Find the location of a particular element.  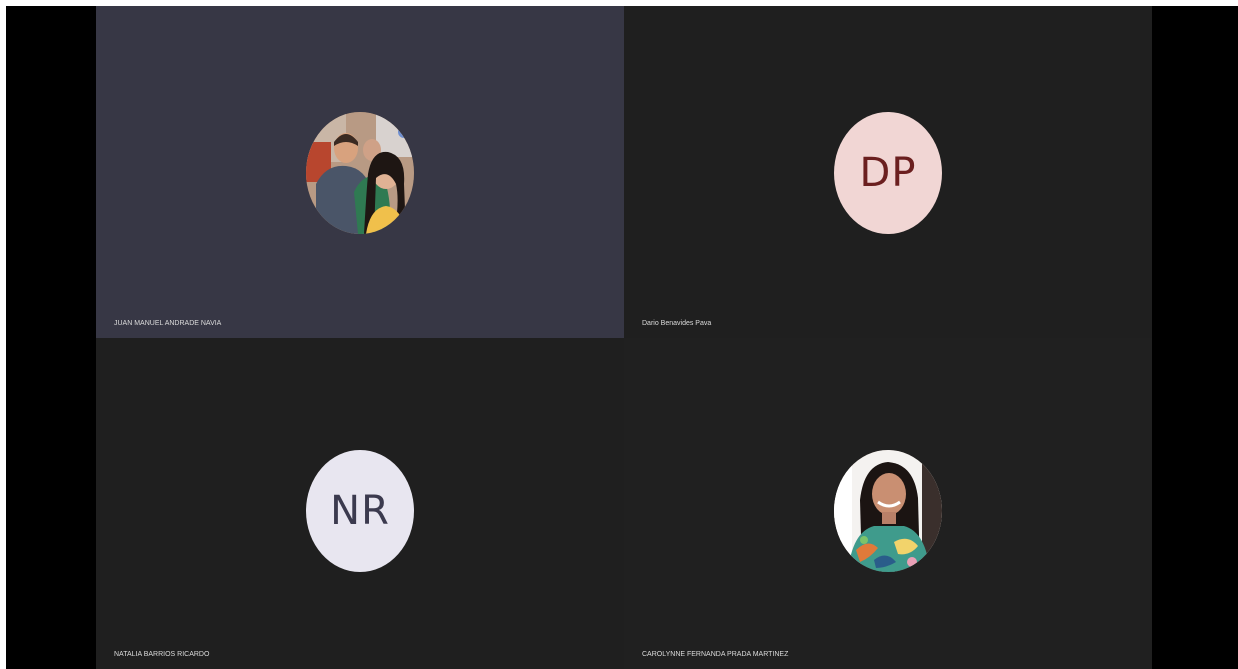

avatar-initials: DP is located at coordinates (888, 173).